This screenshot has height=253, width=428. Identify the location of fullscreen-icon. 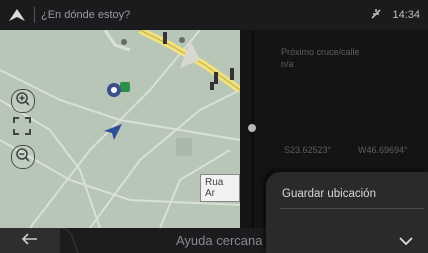
(22, 128).